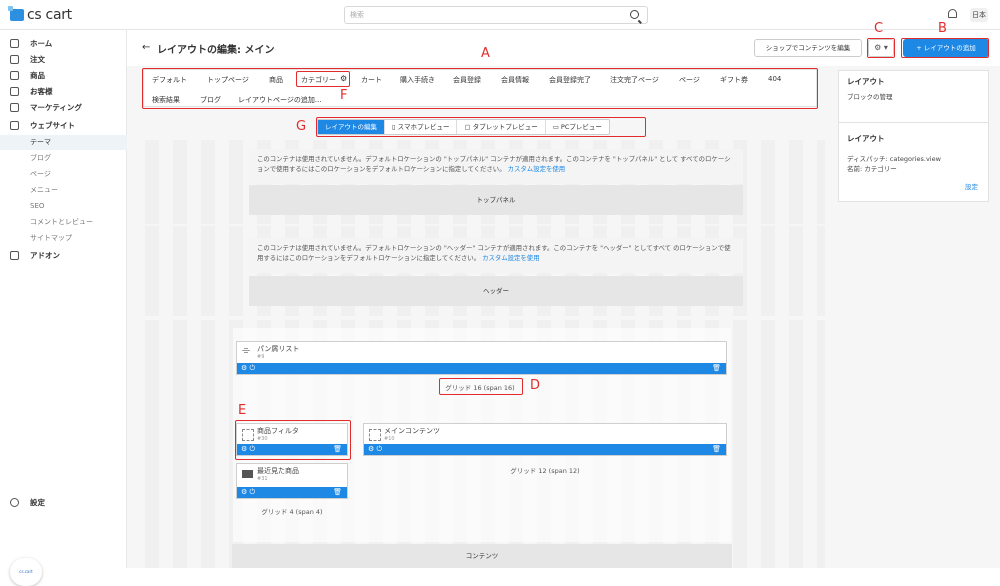 This screenshot has width=1000, height=586. I want to click on puzzle-icon, so click(14, 255).